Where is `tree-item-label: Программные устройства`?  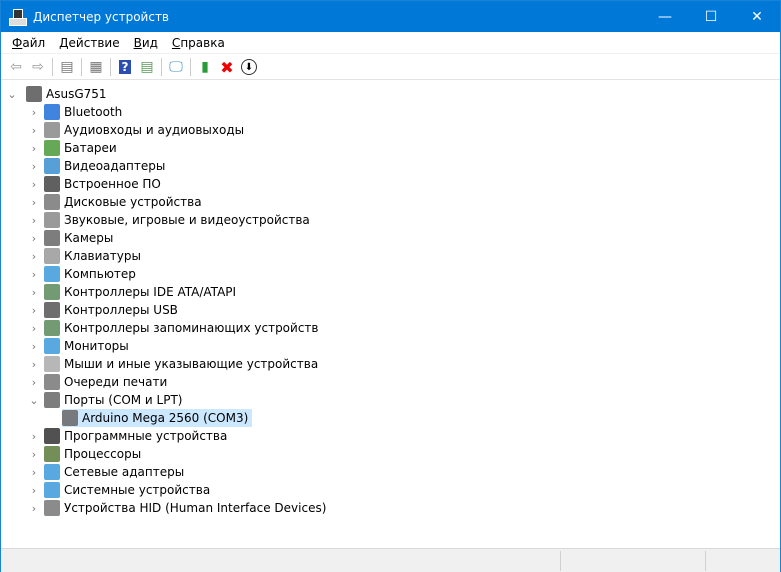
tree-item-label: Программные устройства is located at coordinates (146, 436).